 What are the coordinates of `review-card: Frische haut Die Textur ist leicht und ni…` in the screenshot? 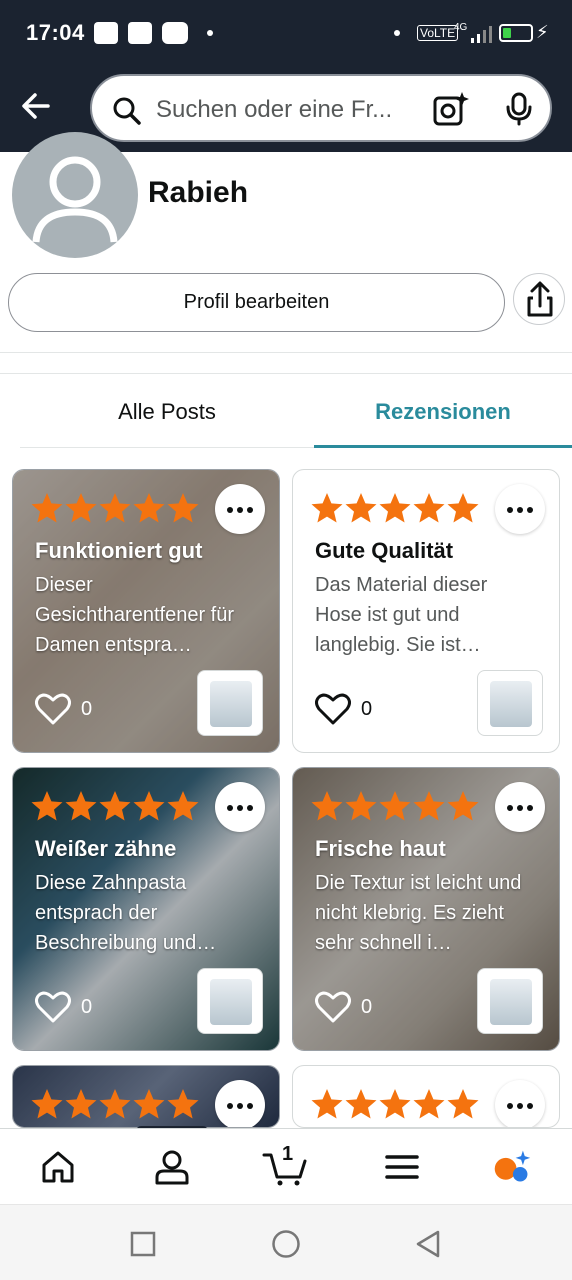 It's located at (426, 909).